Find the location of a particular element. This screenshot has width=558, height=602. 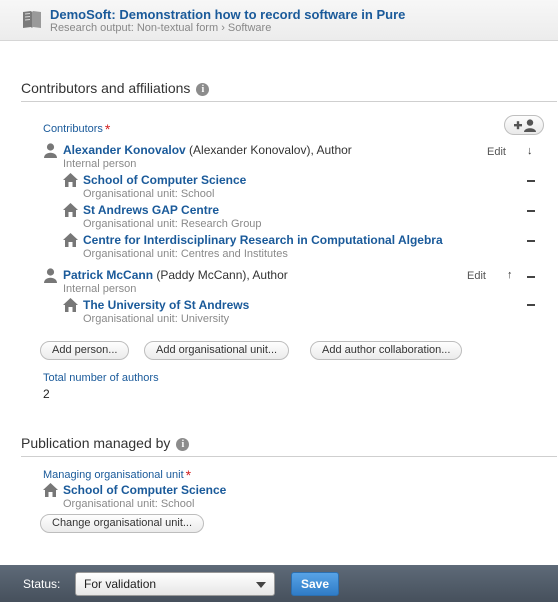

total-authors-label: Total number of authors is located at coordinates (101, 378).